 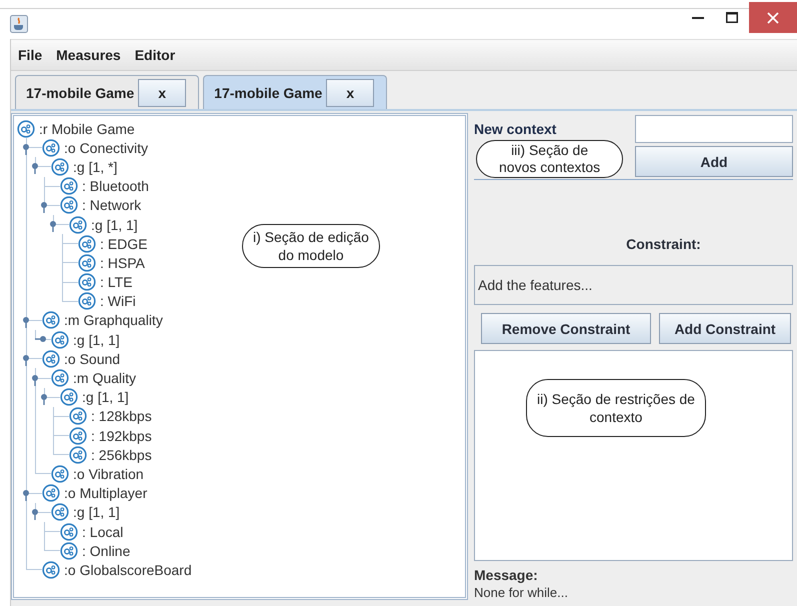 What do you see at coordinates (122, 262) in the screenshot?
I see `tree-node-label: : HSPA` at bounding box center [122, 262].